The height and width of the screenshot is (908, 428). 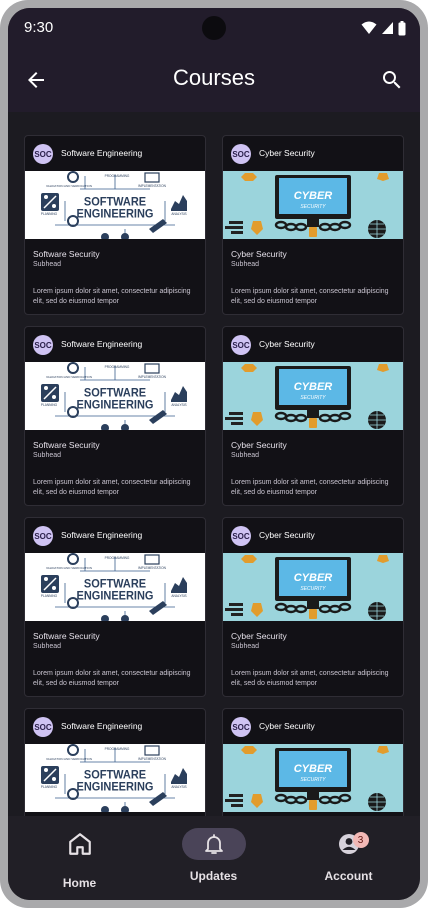 I want to click on nav-updates-active-indicator, so click(x=213, y=844).